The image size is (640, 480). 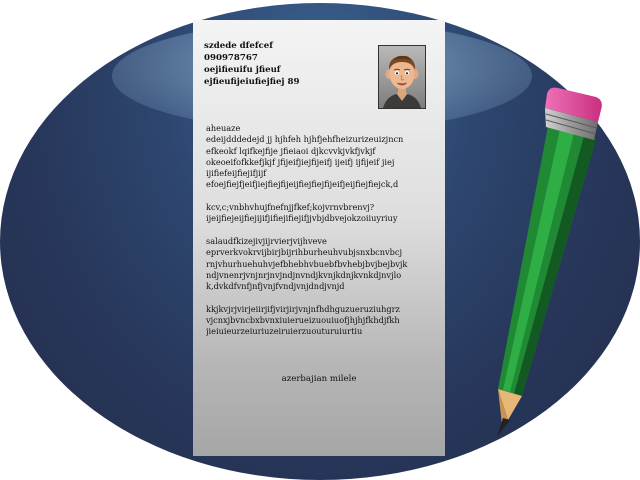 What do you see at coordinates (538, 260) in the screenshot?
I see `pencil-highlight` at bounding box center [538, 260].